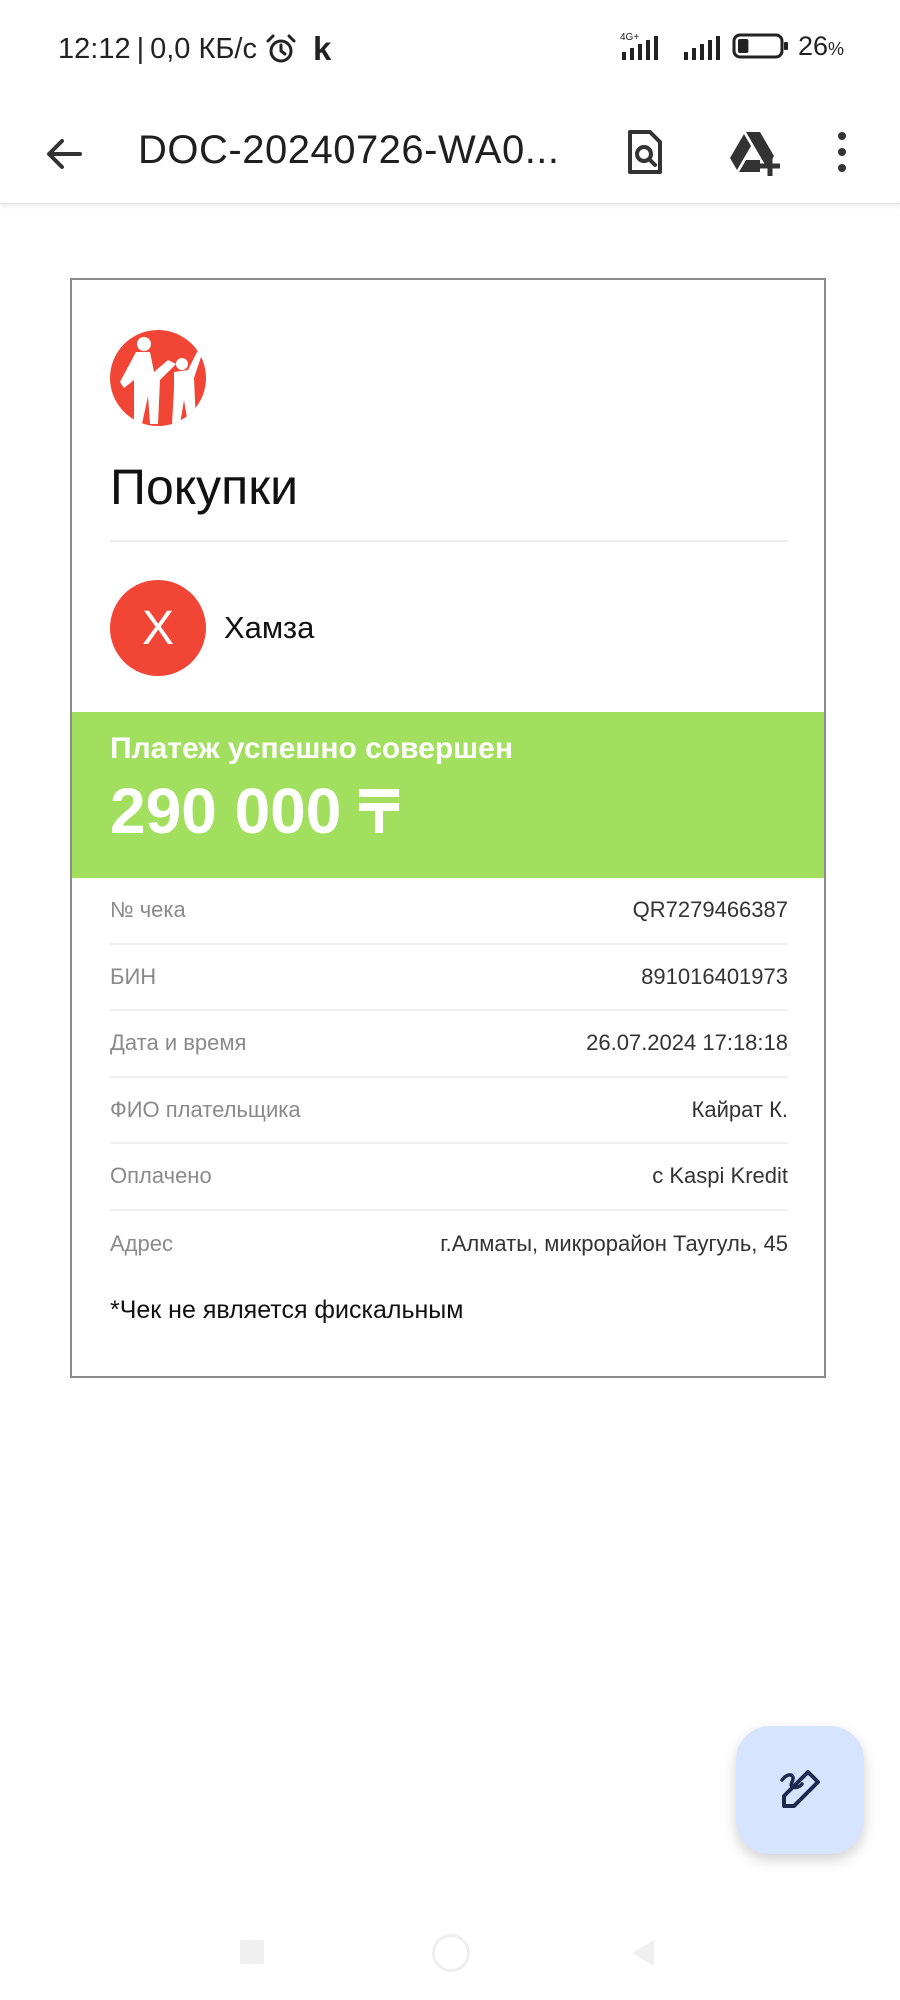 The image size is (900, 2000). I want to click on detail-row-datetime: Дата и время 26.07.2024 17:18:18, so click(449, 1044).